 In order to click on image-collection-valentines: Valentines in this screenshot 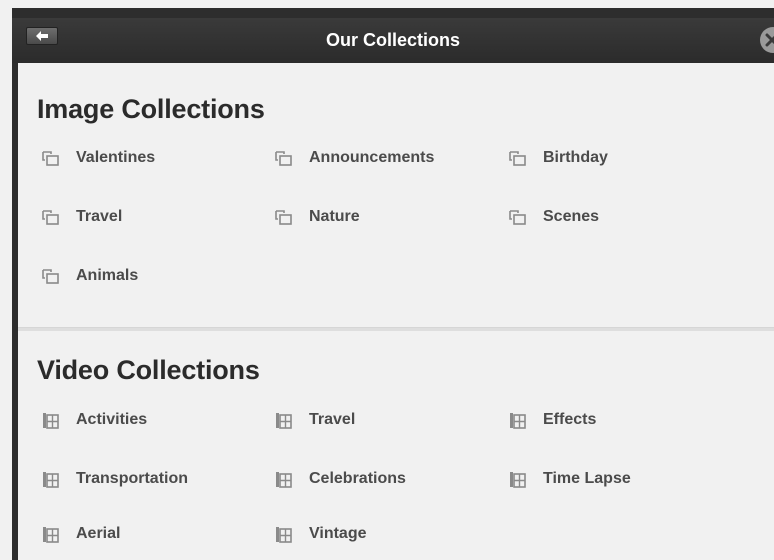, I will do `click(97, 158)`.